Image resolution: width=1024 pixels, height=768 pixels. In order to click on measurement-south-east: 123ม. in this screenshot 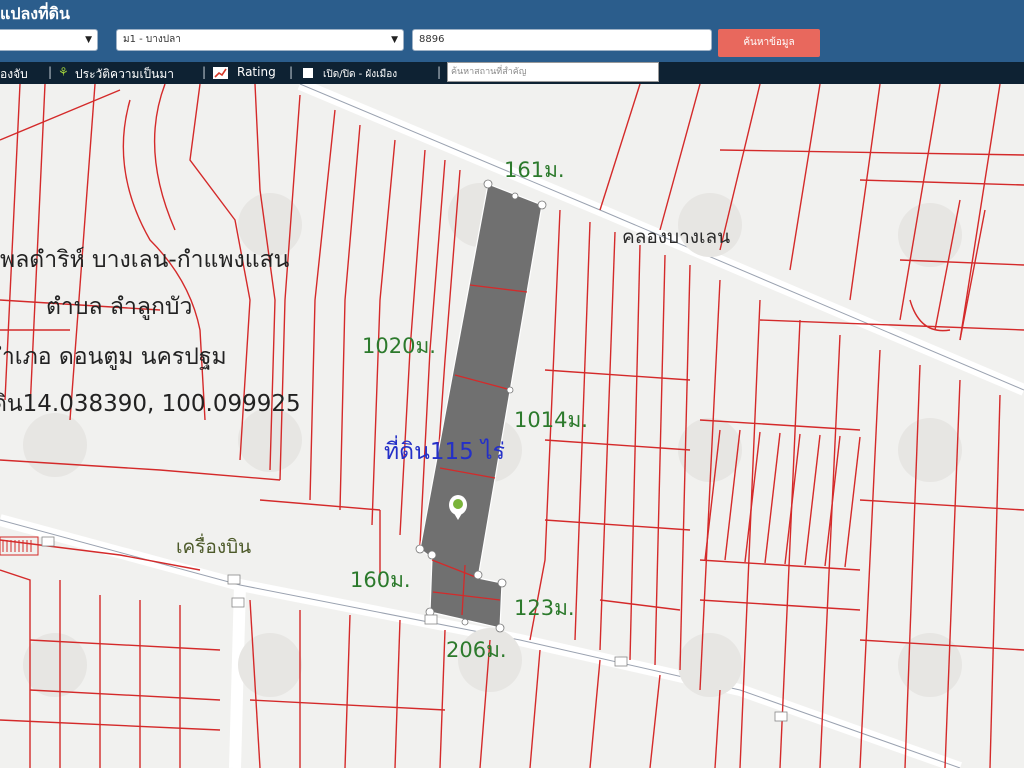, I will do `click(544, 608)`.